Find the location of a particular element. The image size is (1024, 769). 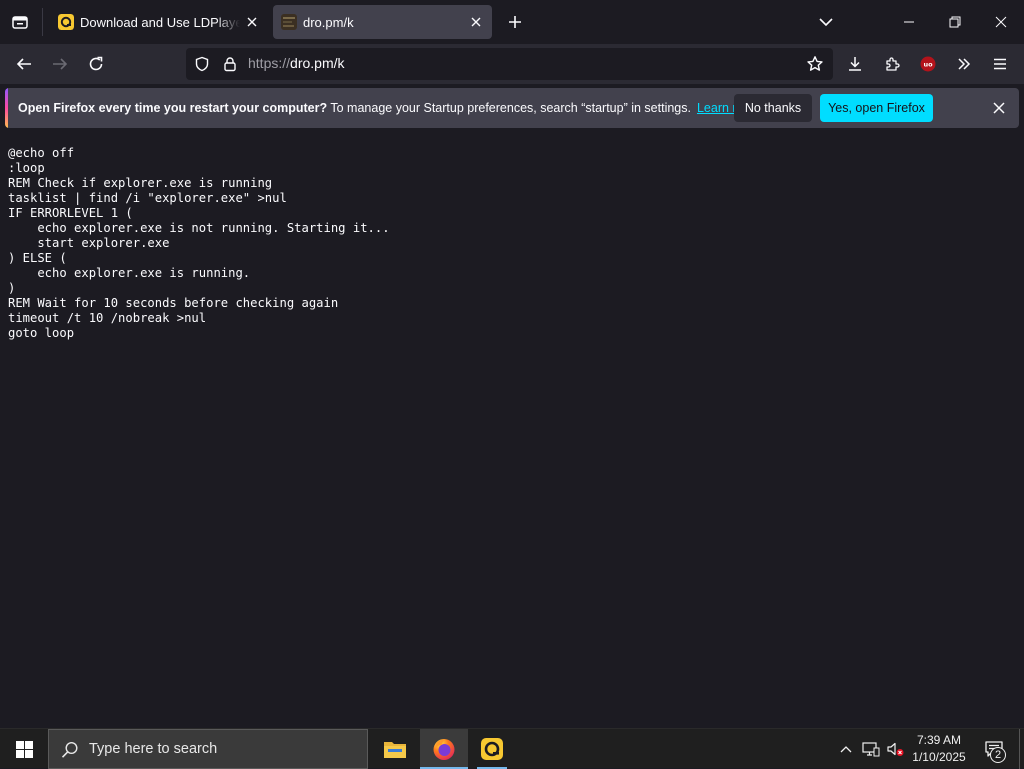

windows-taskbar: Type here to search 7:39 AM 1/10/2025 2 is located at coordinates (512, 748).